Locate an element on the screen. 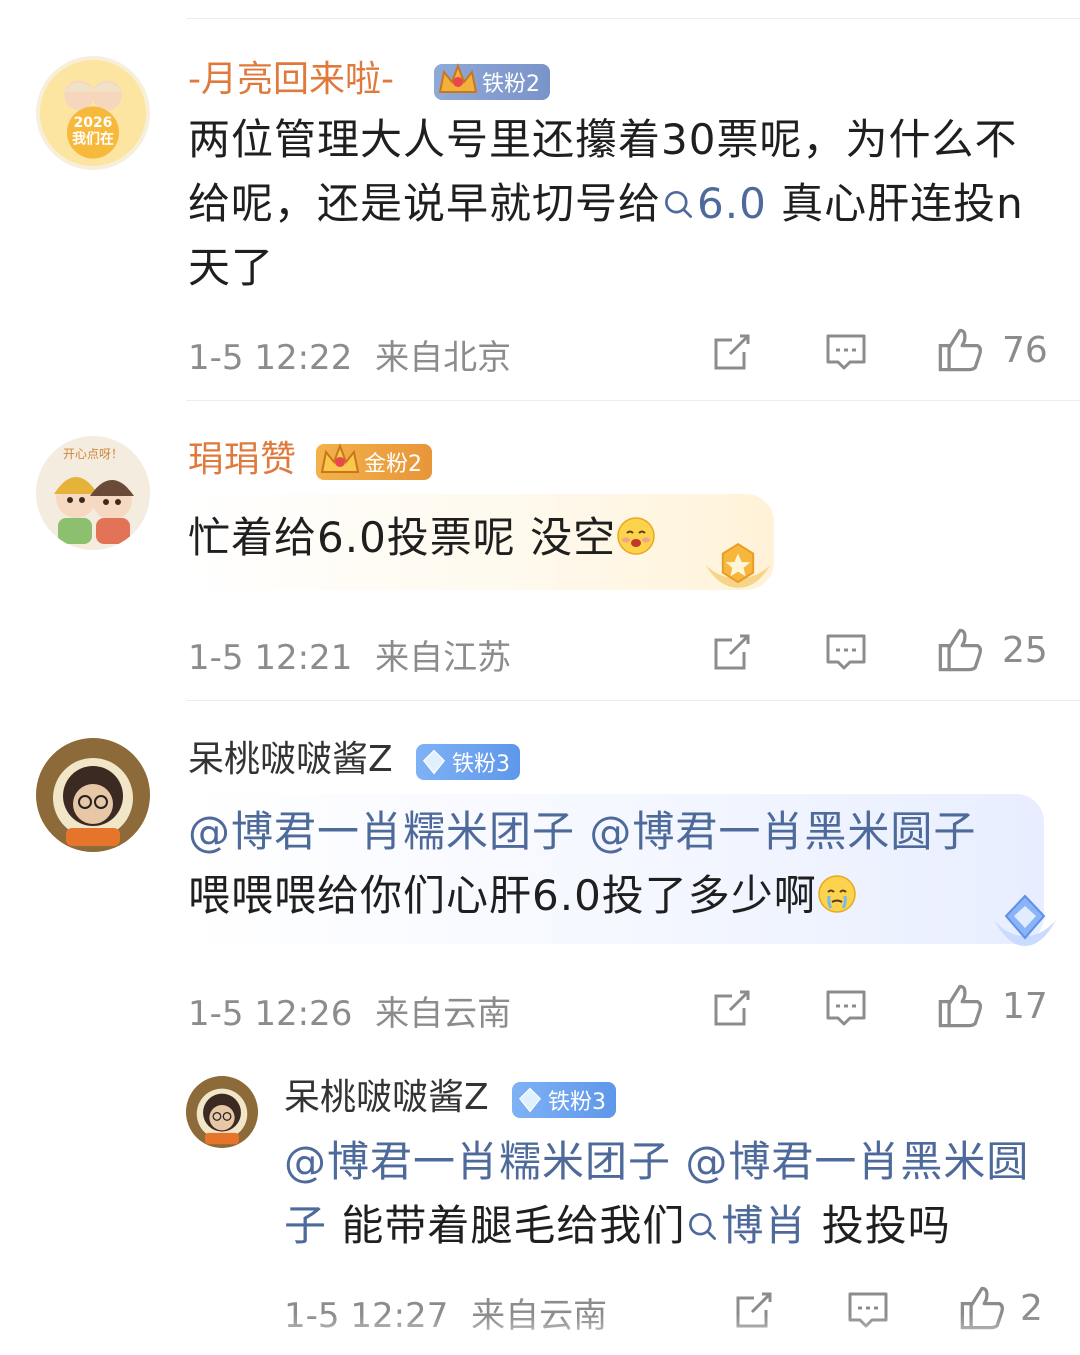  mention-link: 子 is located at coordinates (305, 1225).